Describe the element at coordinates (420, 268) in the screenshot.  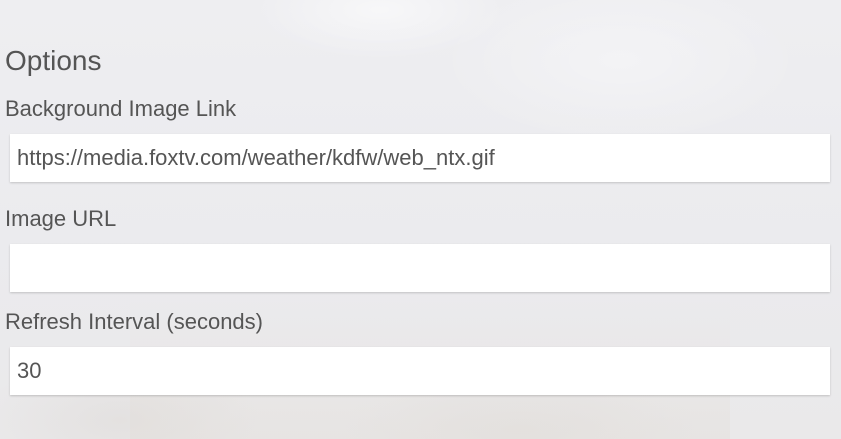
I see `image-url-input` at that location.